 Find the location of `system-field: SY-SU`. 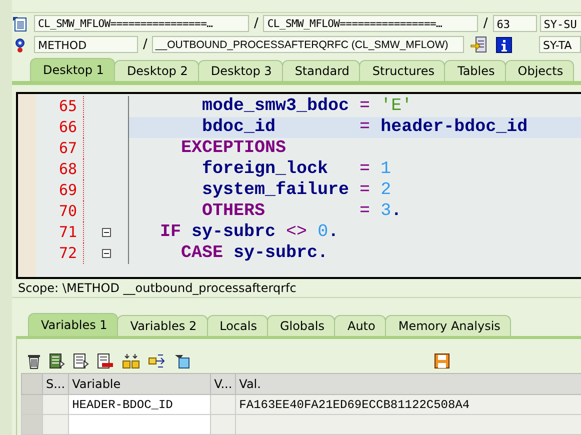

system-field: SY-SU is located at coordinates (560, 23).